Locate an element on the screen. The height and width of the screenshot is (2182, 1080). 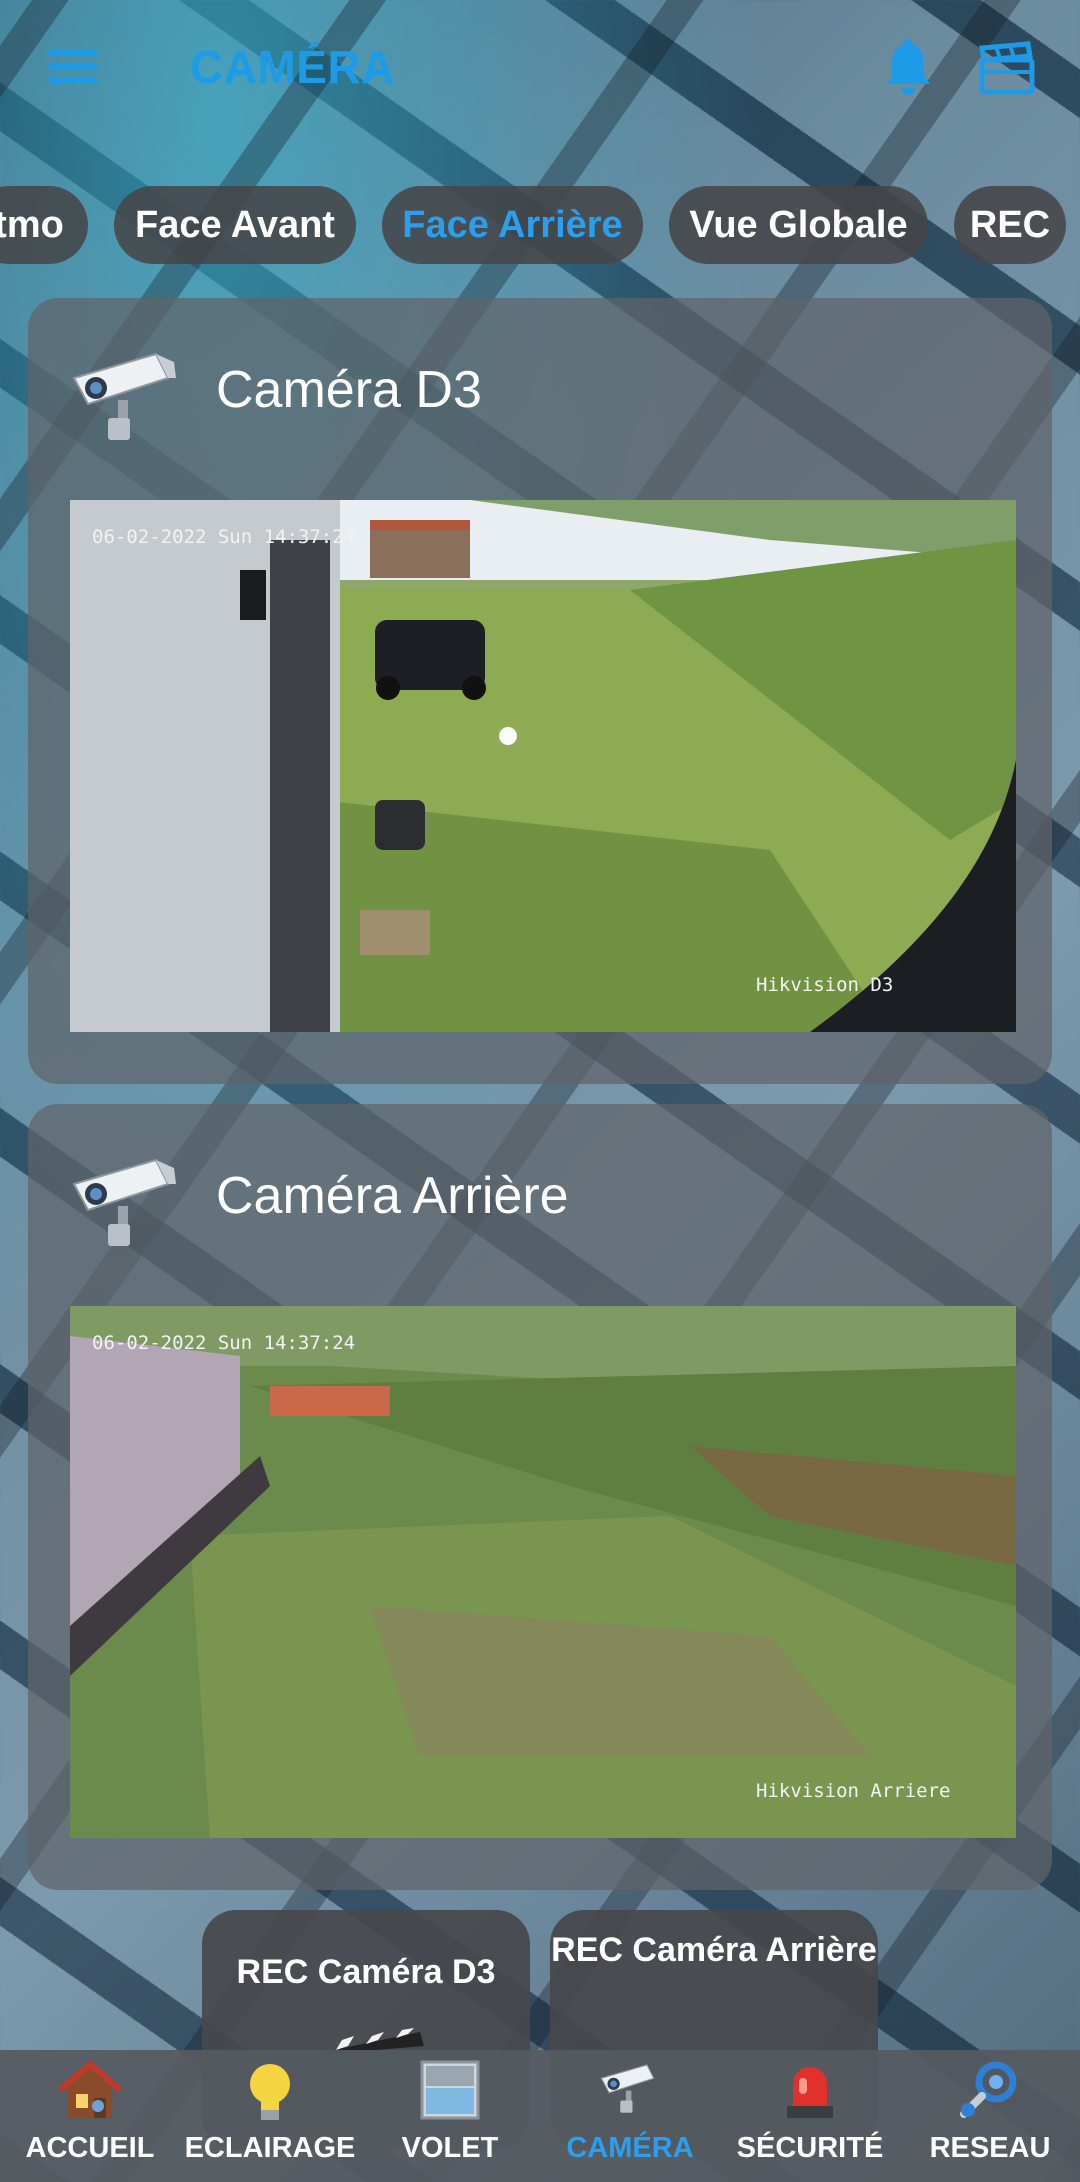
network-icon is located at coordinates (988, 2089).